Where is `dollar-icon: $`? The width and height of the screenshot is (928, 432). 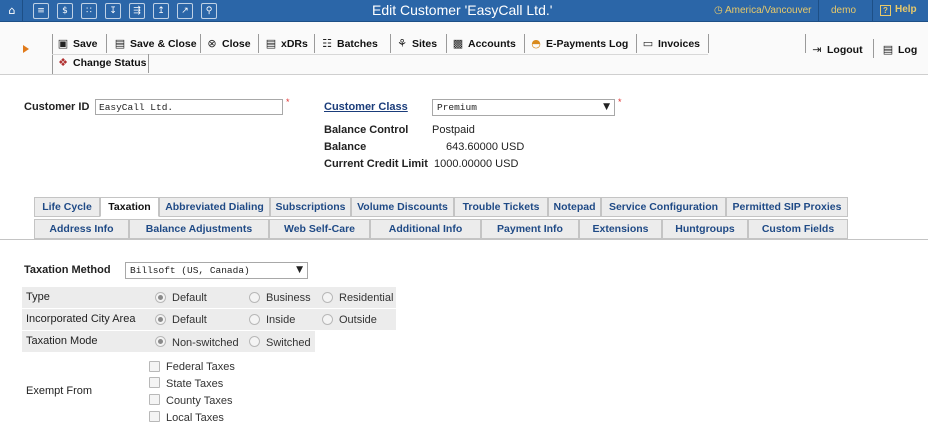
dollar-icon: $ is located at coordinates (65, 11).